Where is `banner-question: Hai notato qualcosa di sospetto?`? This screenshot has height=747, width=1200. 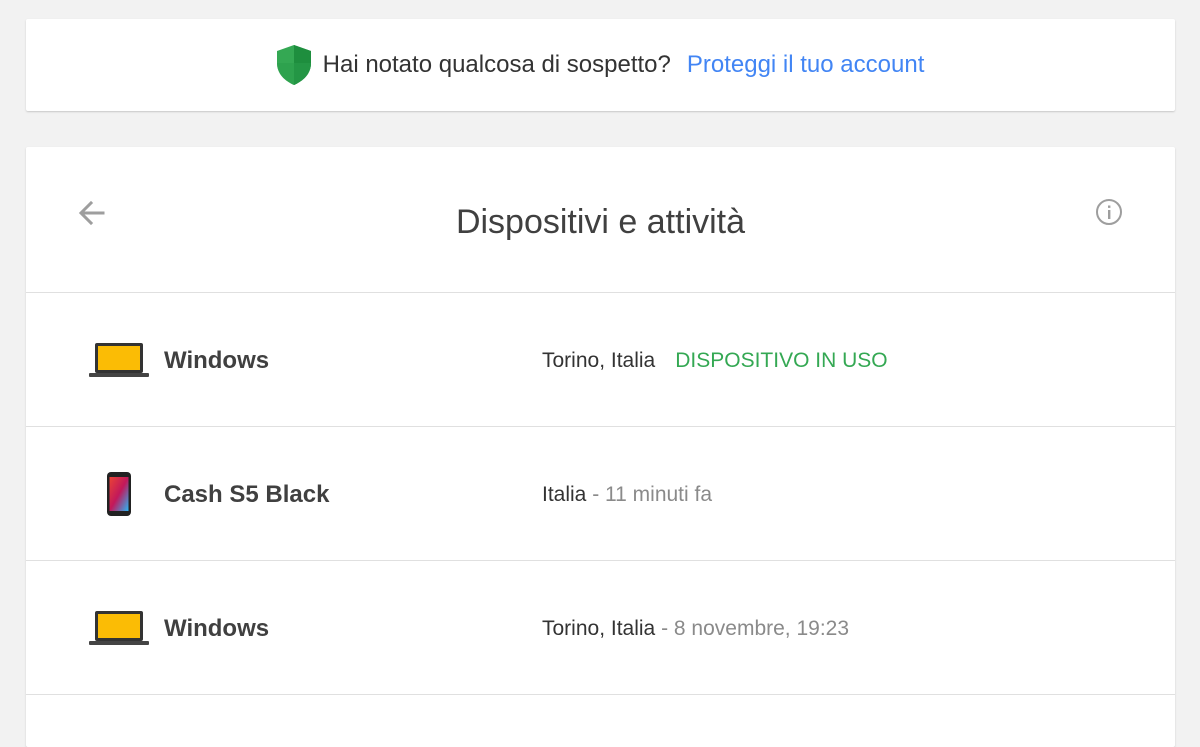 banner-question: Hai notato qualcosa di sospetto? is located at coordinates (496, 64).